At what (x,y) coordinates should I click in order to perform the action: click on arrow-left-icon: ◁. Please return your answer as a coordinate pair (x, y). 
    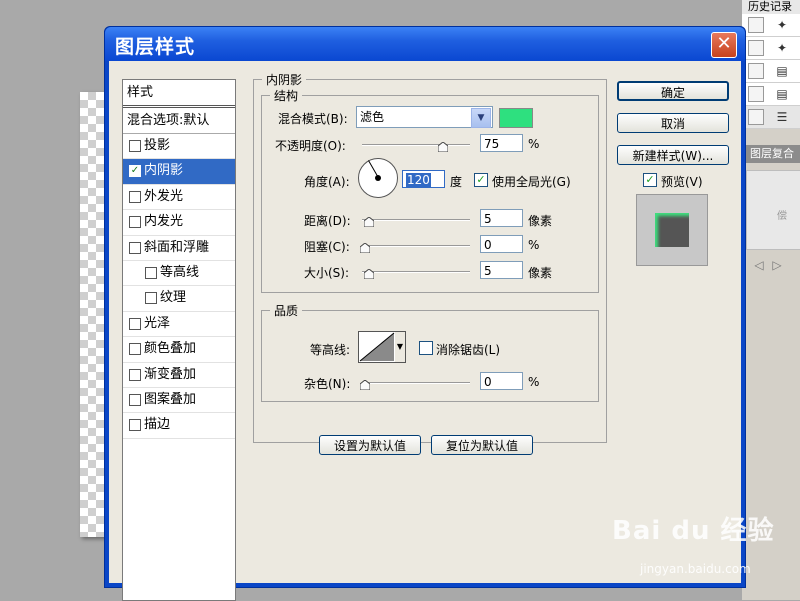
    Looking at the image, I should click on (759, 265).